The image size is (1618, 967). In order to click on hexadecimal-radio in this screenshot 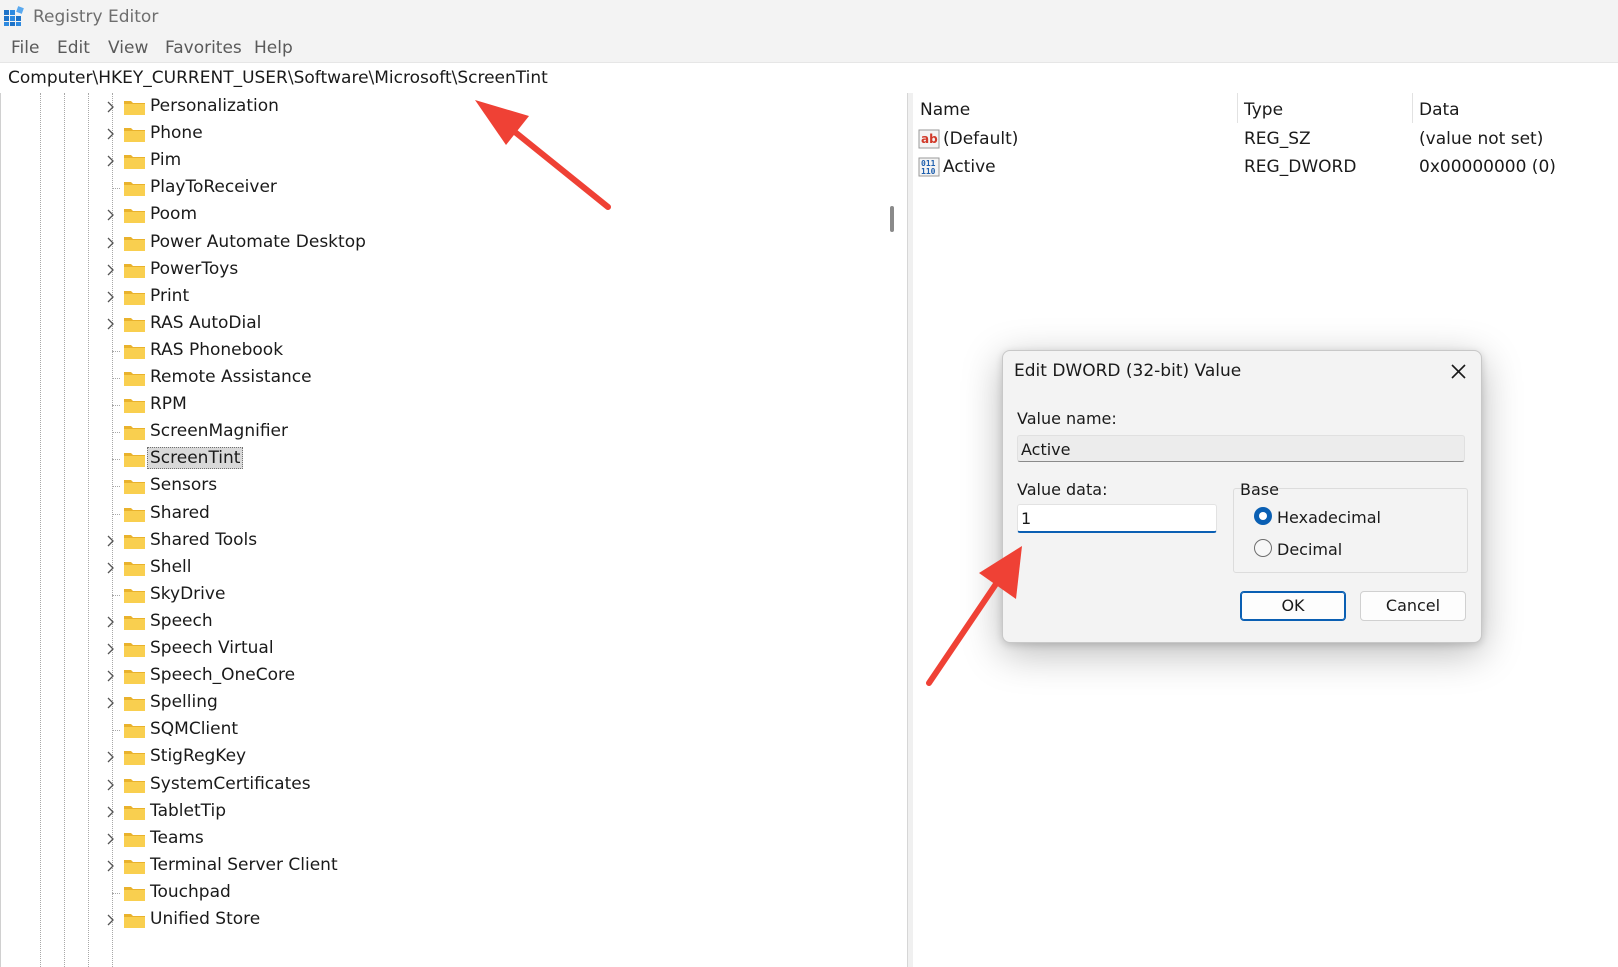, I will do `click(1263, 516)`.